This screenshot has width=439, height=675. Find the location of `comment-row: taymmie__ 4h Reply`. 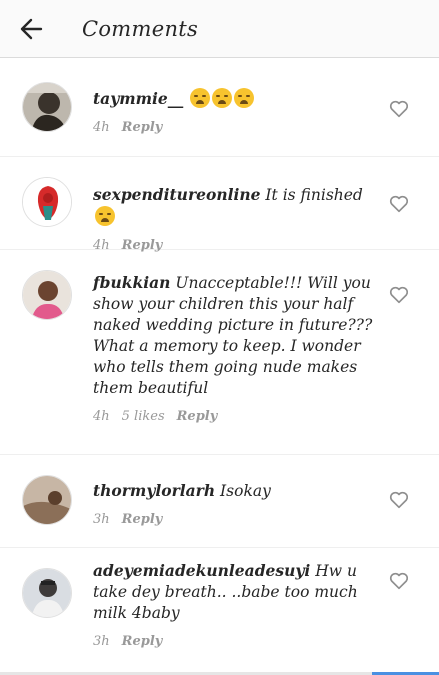

comment-row: taymmie__ 4h Reply is located at coordinates (219, 109).